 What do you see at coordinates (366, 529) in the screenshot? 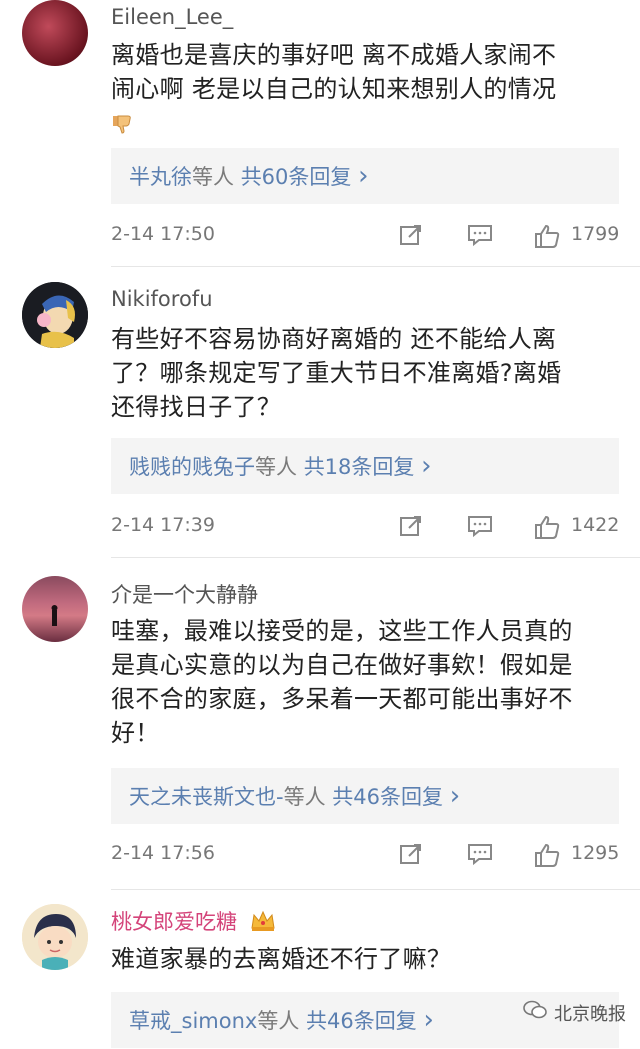
I see `comment-footer: 2-14 17:39 1422` at bounding box center [366, 529].